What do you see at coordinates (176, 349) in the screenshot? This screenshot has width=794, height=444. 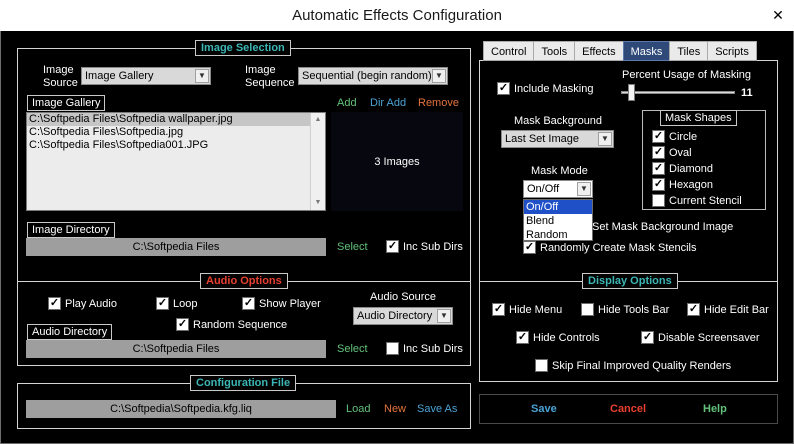 I see `audio-directory-field: C:\Softpedia Files` at bounding box center [176, 349].